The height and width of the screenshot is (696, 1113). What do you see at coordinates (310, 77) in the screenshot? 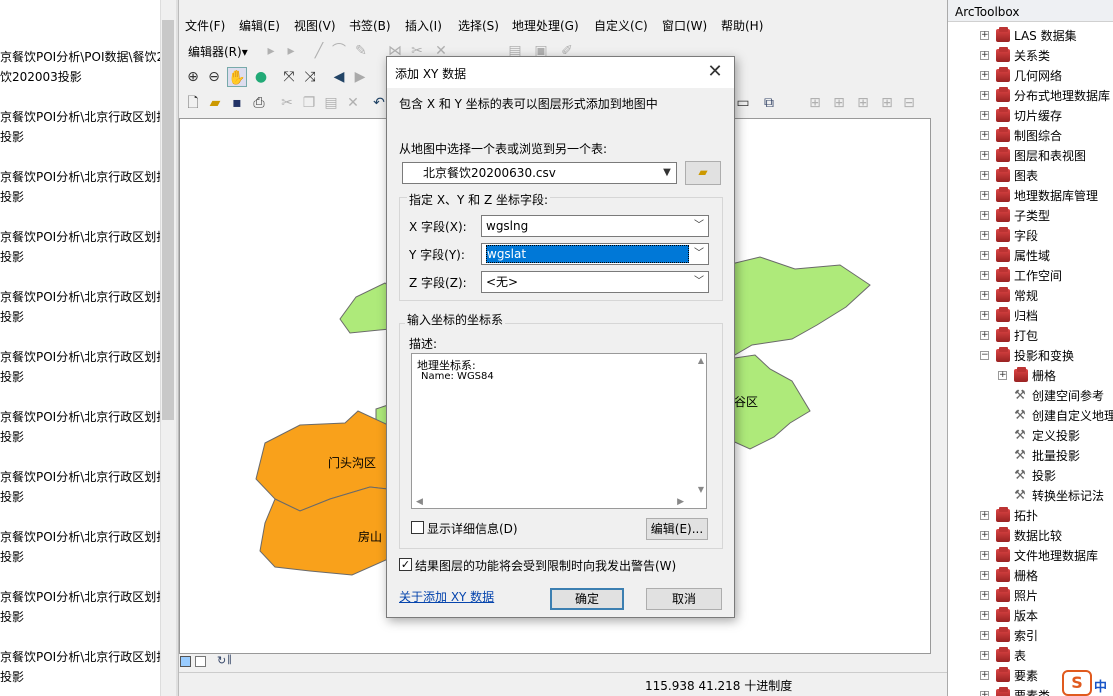
I see `fixed-zoom-out-icon: ⤨` at bounding box center [310, 77].